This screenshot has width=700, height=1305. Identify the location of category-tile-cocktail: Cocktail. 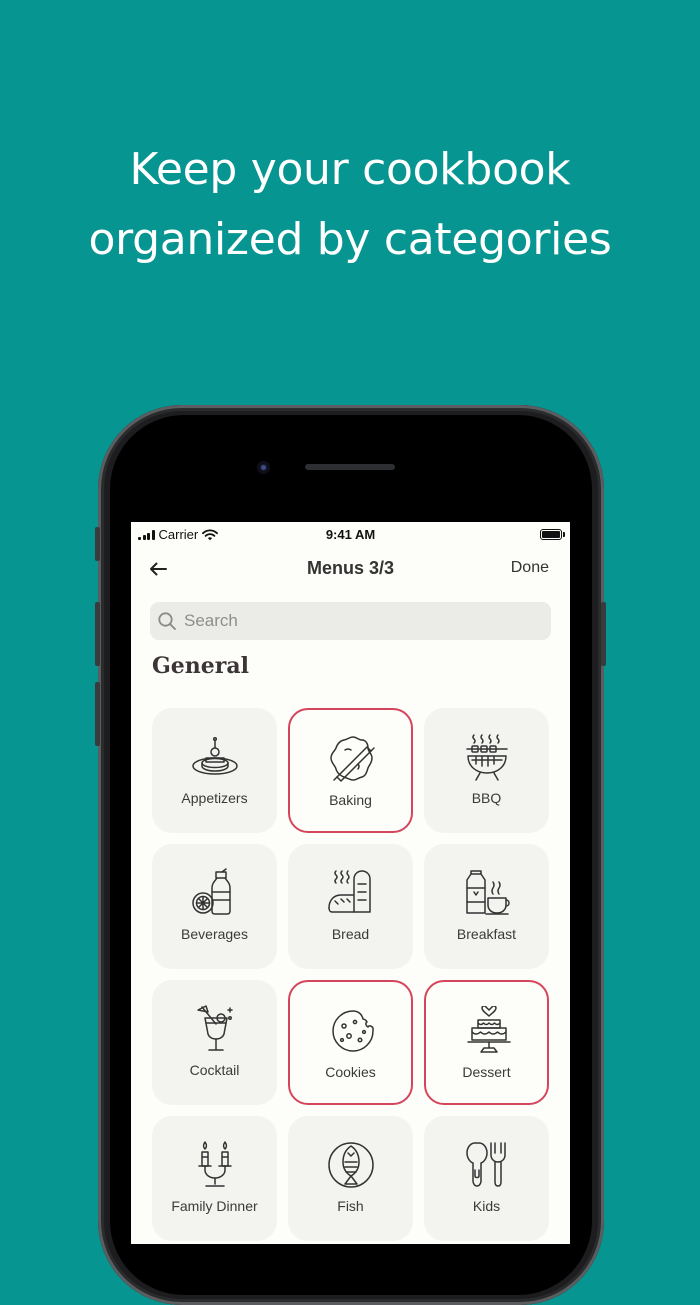
(214, 1042).